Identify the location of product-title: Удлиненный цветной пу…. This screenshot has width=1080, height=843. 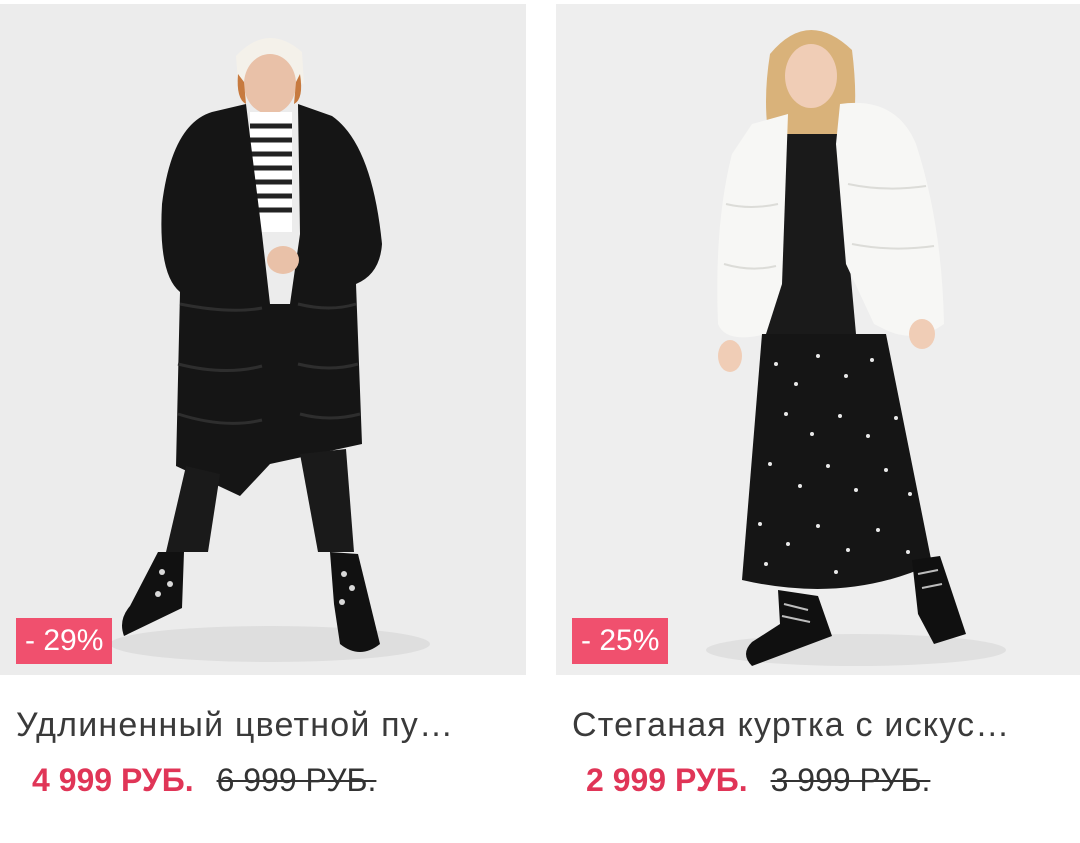
(266, 725).